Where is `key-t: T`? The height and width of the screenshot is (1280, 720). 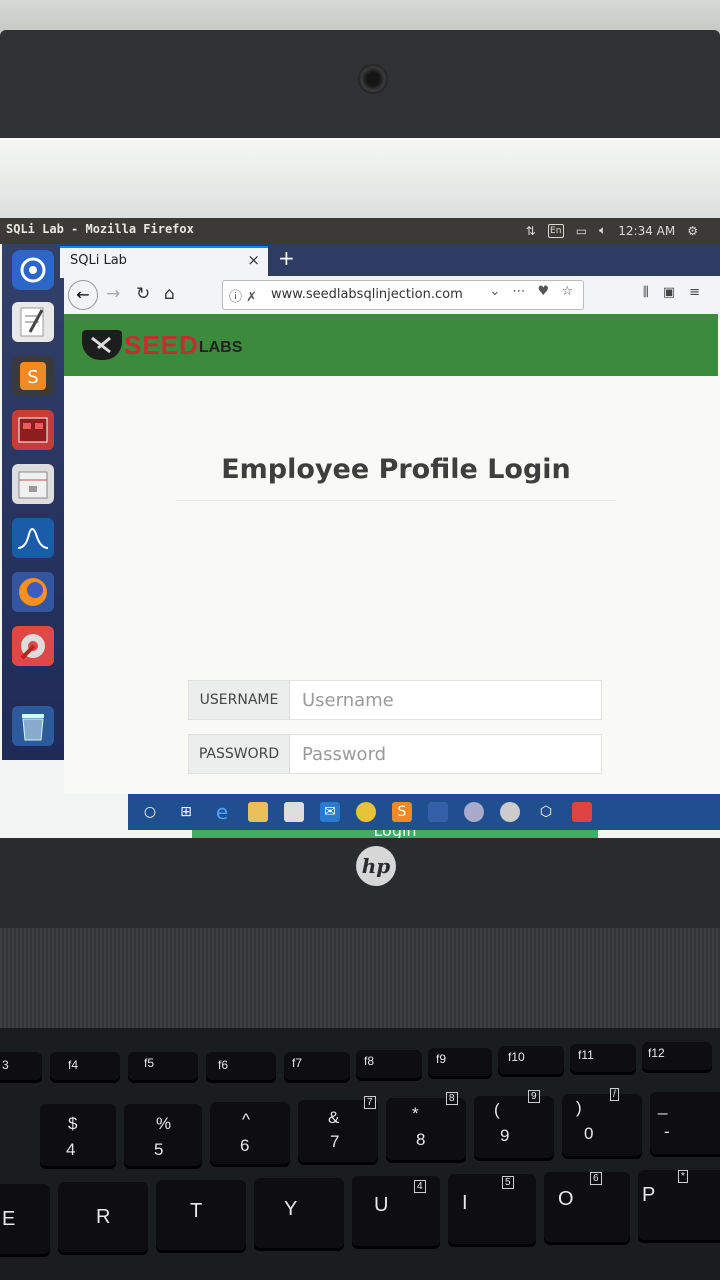 key-t: T is located at coordinates (201, 1215).